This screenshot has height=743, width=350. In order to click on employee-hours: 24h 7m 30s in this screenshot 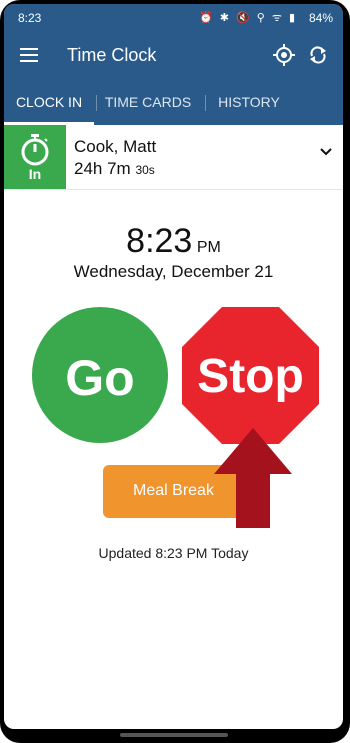, I will do `click(114, 169)`.